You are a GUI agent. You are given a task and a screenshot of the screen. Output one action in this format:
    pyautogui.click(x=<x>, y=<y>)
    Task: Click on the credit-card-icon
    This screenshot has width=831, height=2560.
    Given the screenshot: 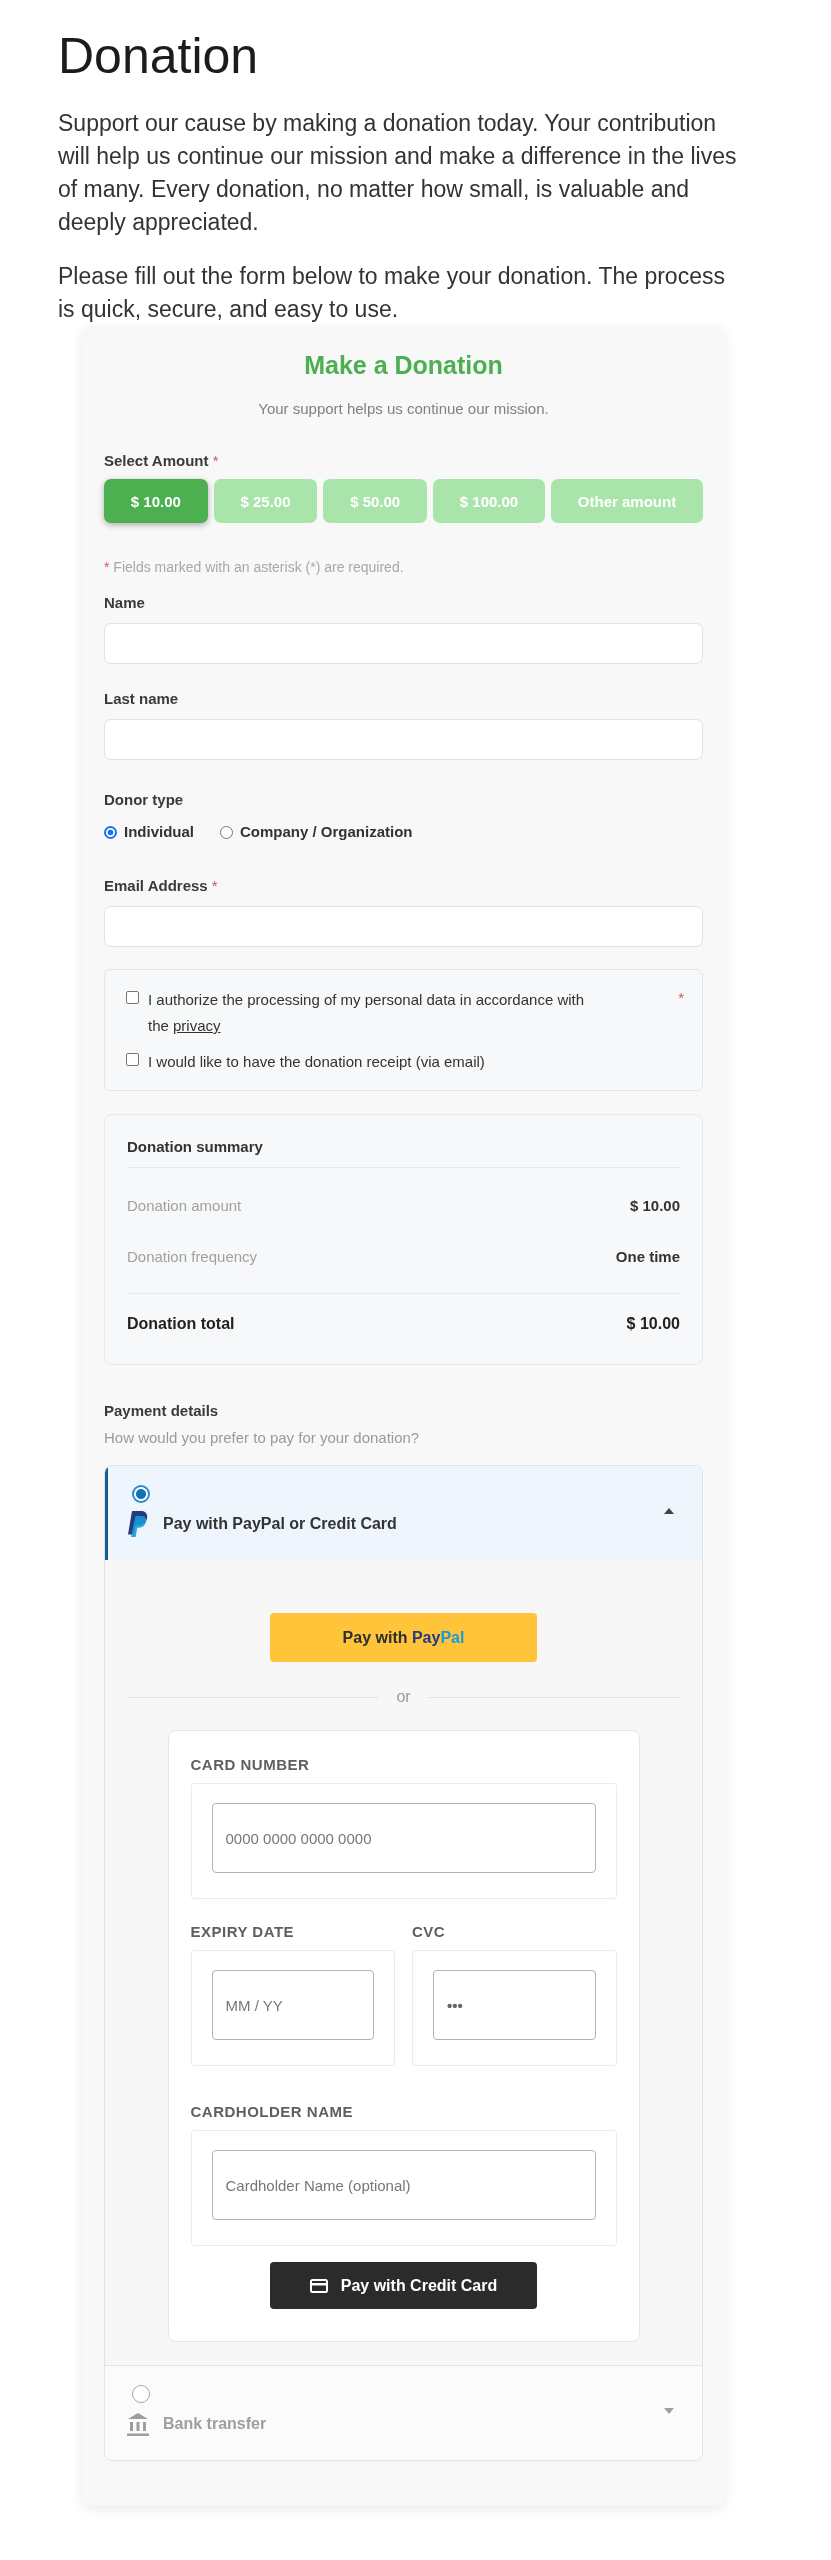 What is the action you would take?
    pyautogui.click(x=318, y=2285)
    